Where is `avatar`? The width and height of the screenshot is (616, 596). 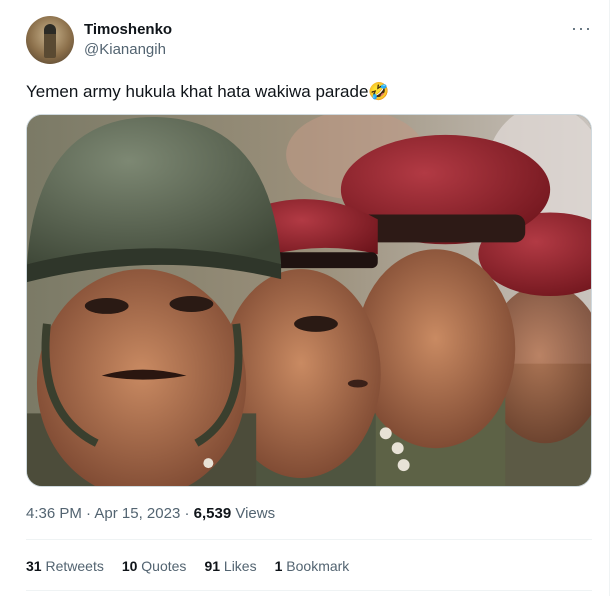
avatar is located at coordinates (50, 40).